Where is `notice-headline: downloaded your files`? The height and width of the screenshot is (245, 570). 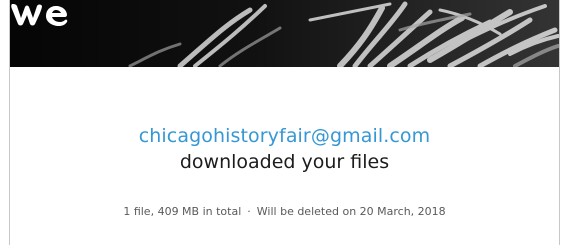
notice-headline: downloaded your files is located at coordinates (284, 162).